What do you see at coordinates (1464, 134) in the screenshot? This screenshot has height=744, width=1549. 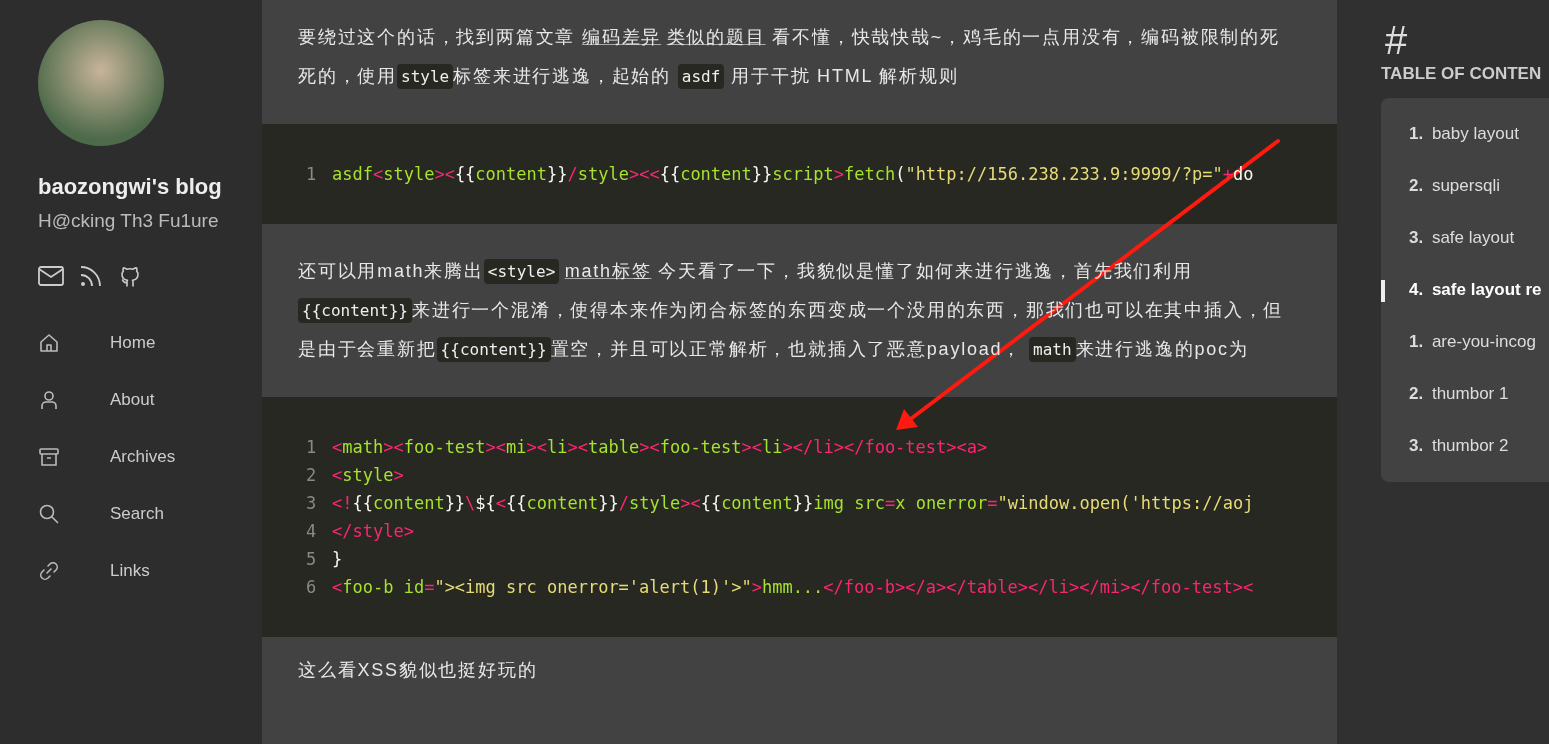 I see `toc-item: 1. baby layout` at bounding box center [1464, 134].